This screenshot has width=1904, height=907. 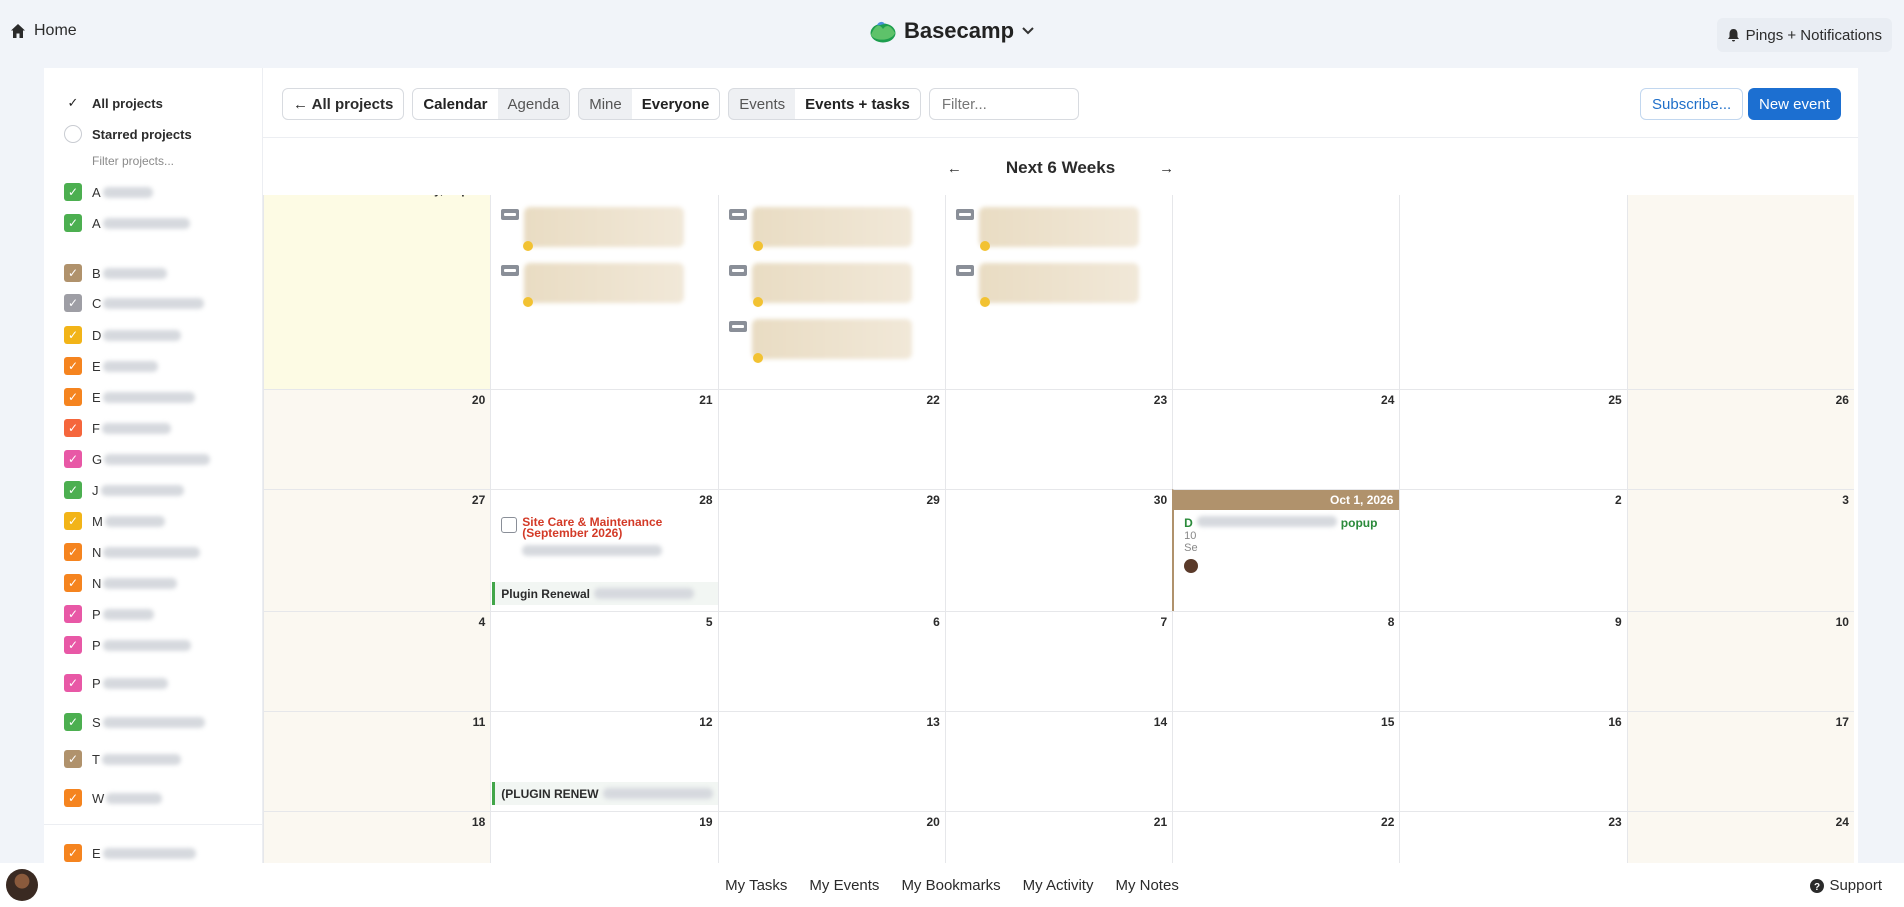 What do you see at coordinates (831, 761) in the screenshot?
I see `day-cell: 13` at bounding box center [831, 761].